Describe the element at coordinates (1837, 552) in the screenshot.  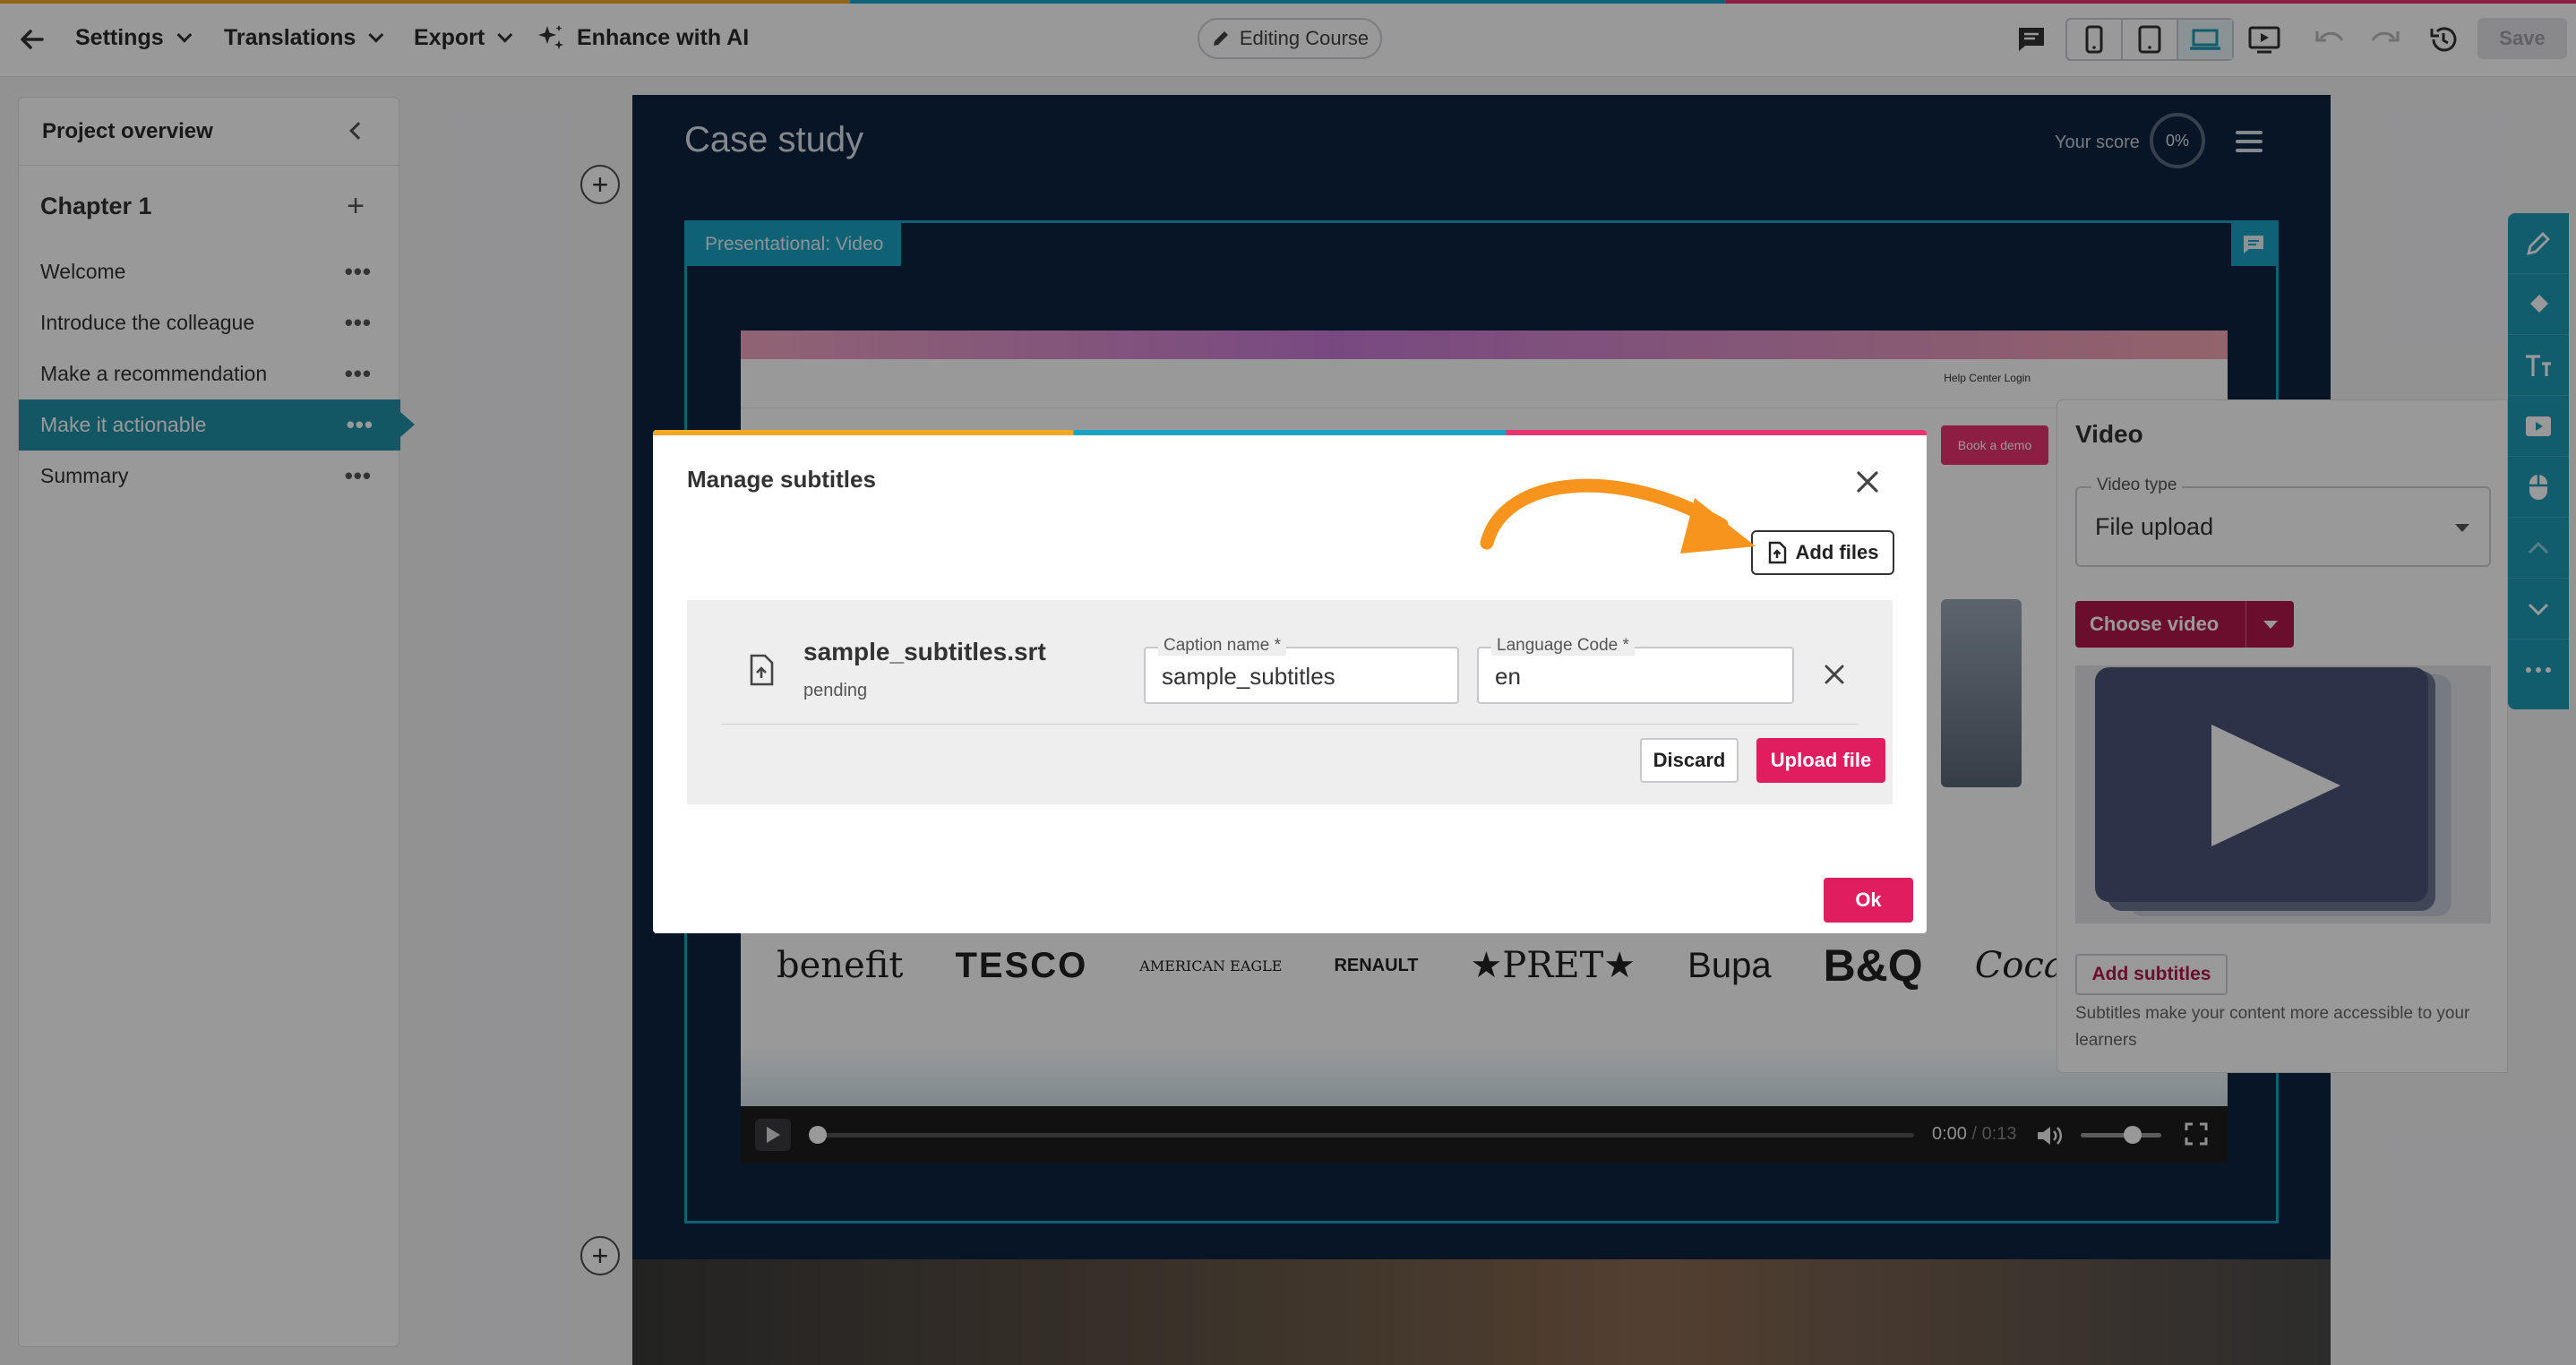
I see `add-files-label: Add files` at that location.